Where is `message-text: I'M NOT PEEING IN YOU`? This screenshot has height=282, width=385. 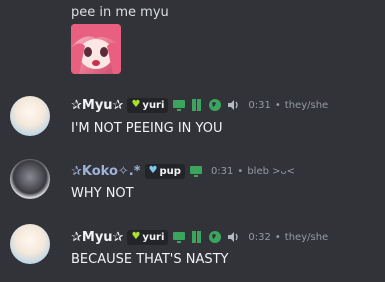
message-text: I'M NOT PEEING IN YOU is located at coordinates (147, 128).